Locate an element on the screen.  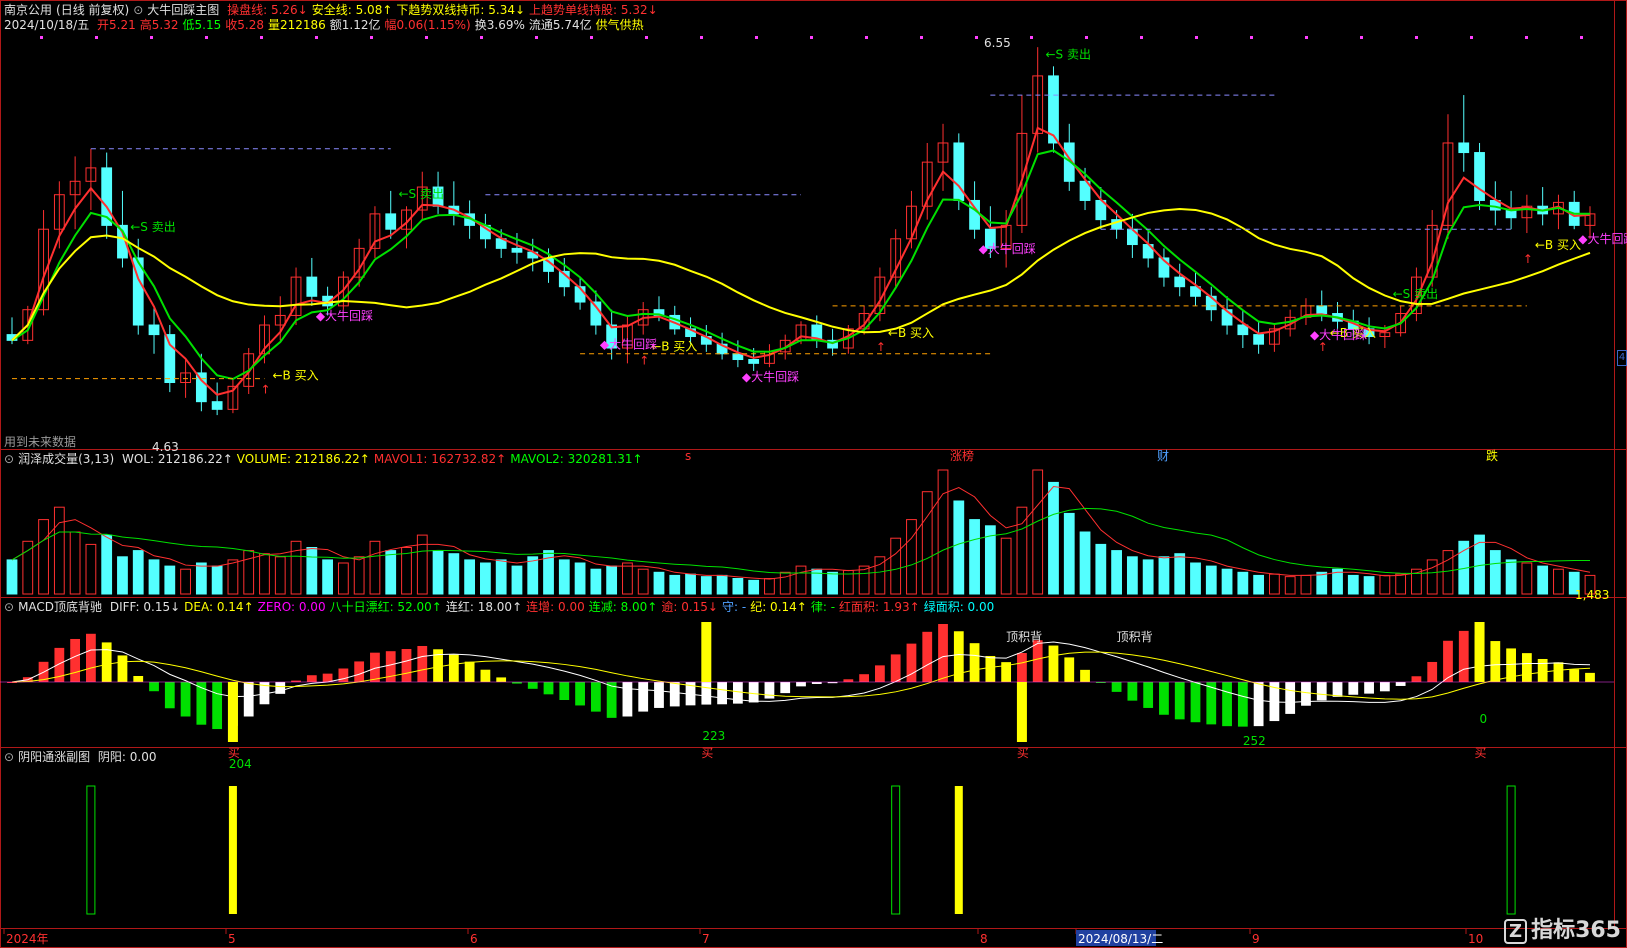
watermark-logo: Z 指标365 is located at coordinates (1562, 928).